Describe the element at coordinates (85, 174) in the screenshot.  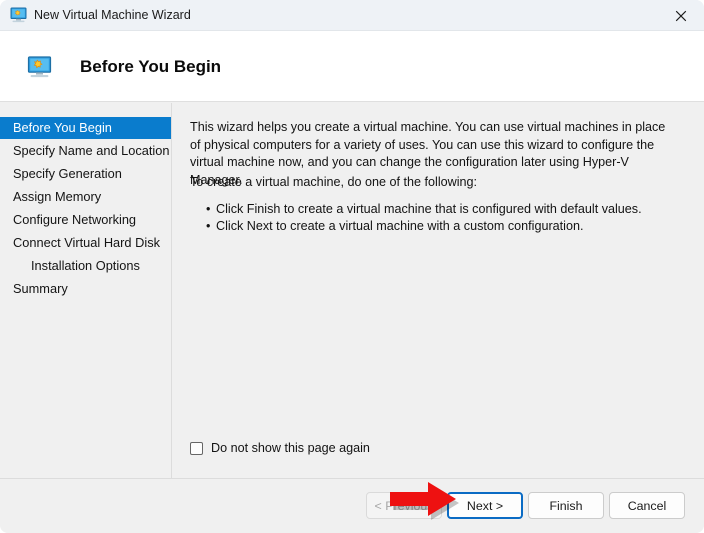
I see `sidebar-item-specify-generation: Specify Generation` at that location.